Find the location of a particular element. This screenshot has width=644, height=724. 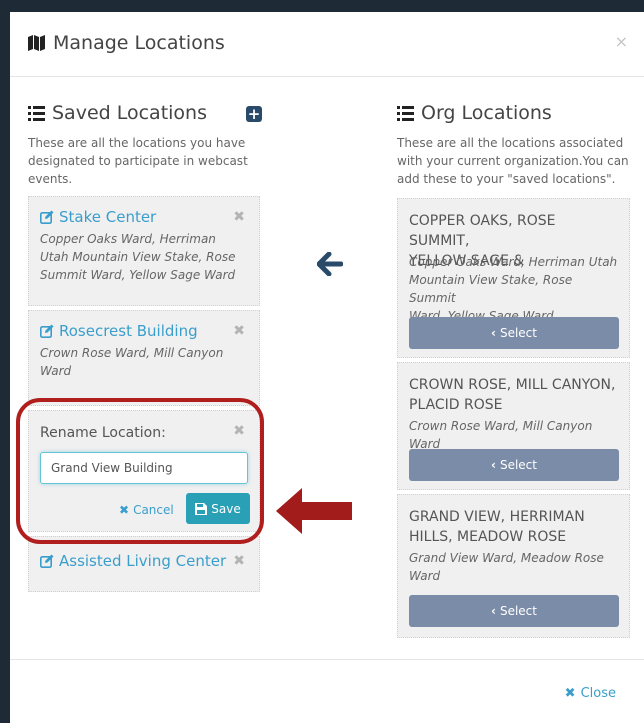

description-line: with your current organization.You can is located at coordinates (513, 161).